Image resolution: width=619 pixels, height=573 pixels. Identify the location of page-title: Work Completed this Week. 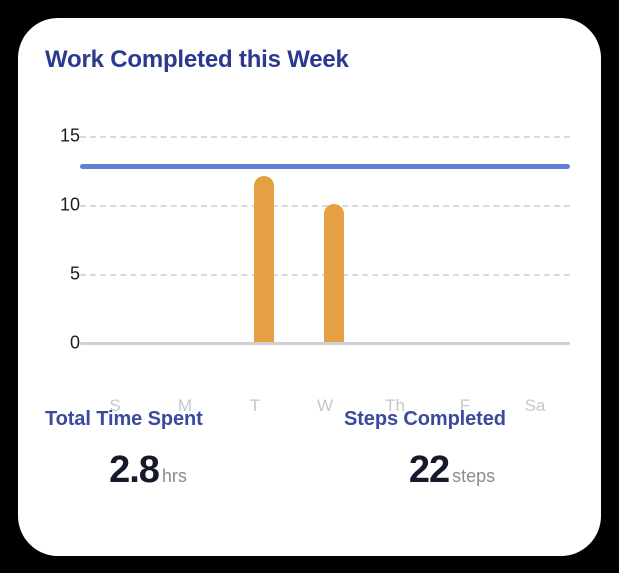
(197, 59).